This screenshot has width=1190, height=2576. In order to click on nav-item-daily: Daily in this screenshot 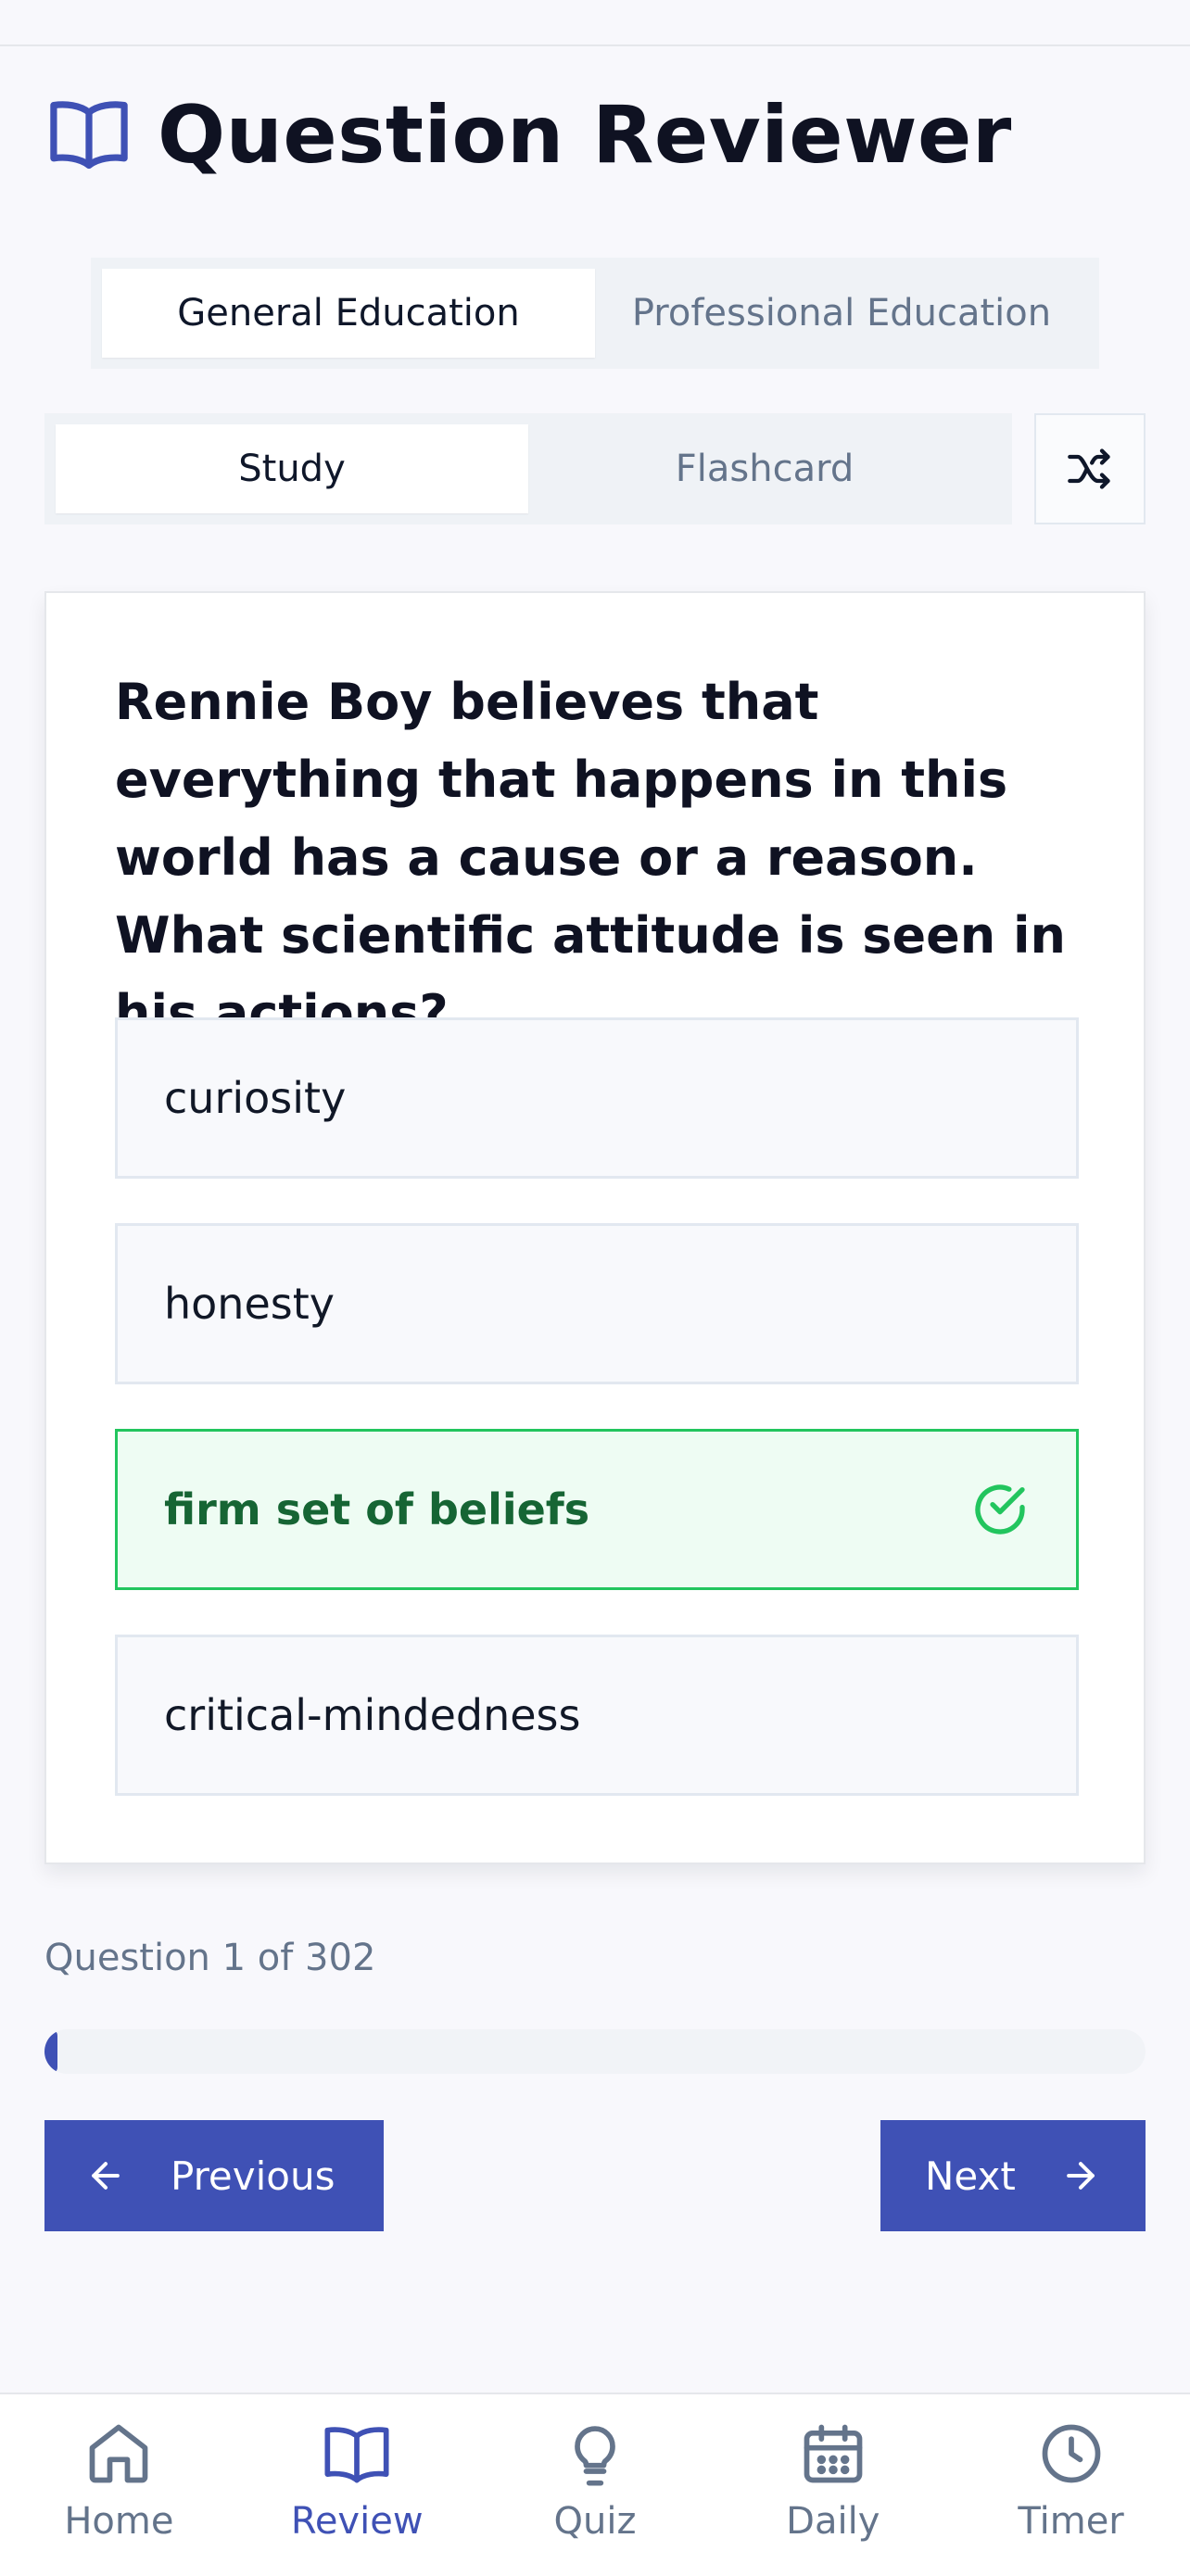, I will do `click(833, 2485)`.